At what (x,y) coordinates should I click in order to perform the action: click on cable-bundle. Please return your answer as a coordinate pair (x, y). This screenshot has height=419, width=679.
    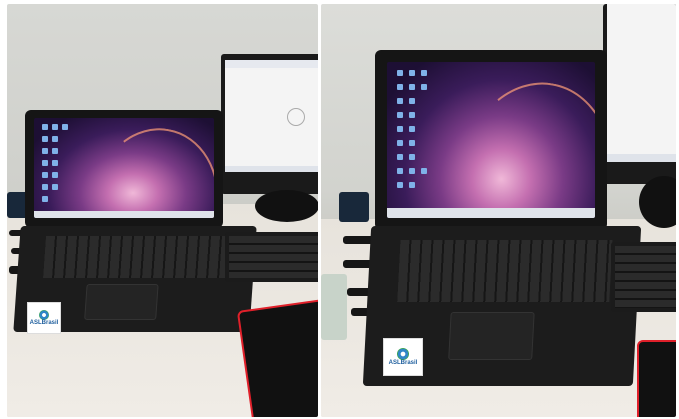
    Looking at the image, I should click on (354, 207).